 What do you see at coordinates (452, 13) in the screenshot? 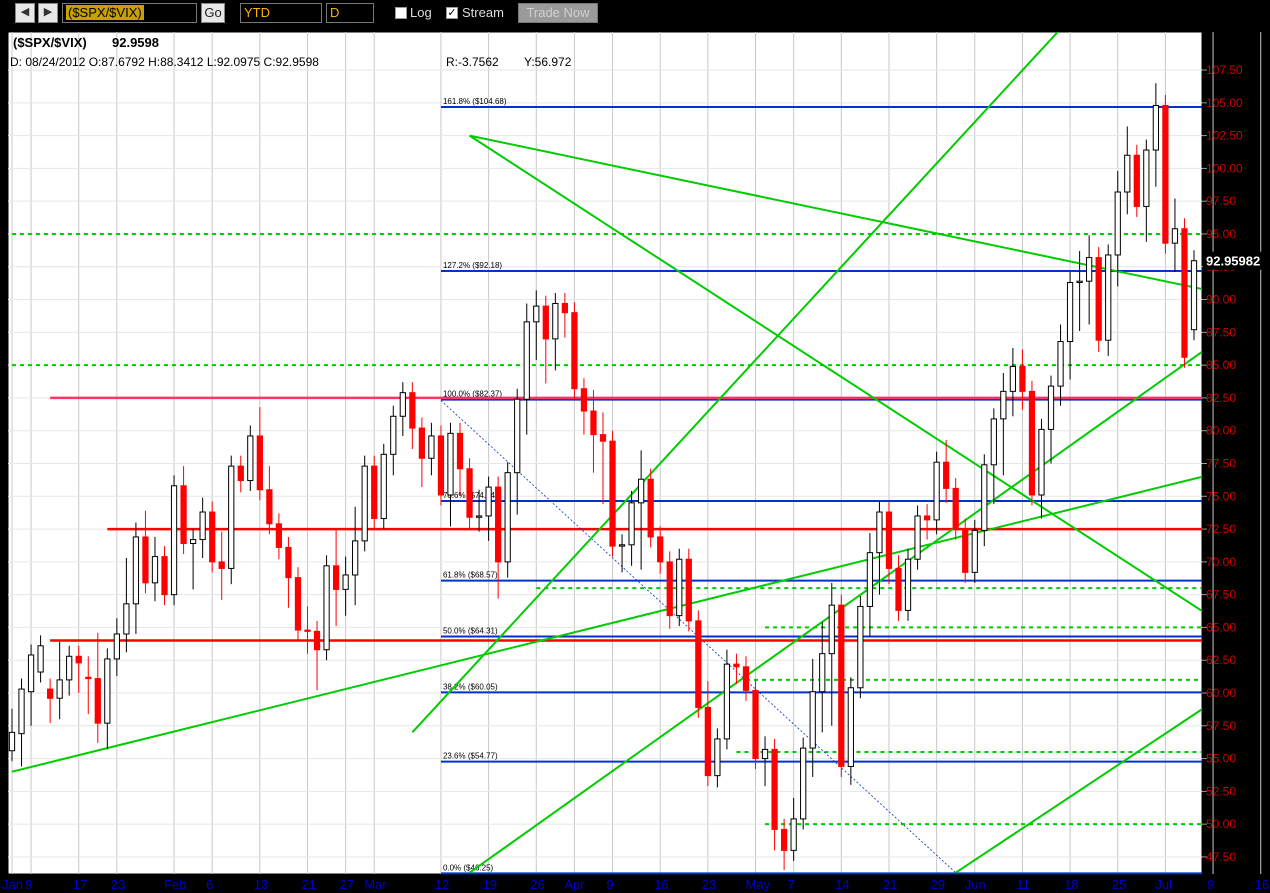
I see `stream-checkbox: ✓` at bounding box center [452, 13].